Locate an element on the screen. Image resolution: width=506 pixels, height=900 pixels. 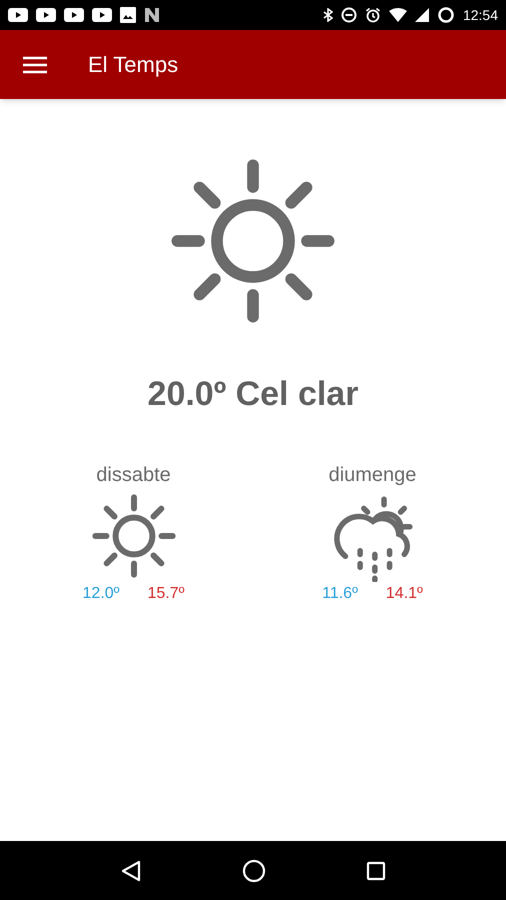
menu-button is located at coordinates (35, 64).